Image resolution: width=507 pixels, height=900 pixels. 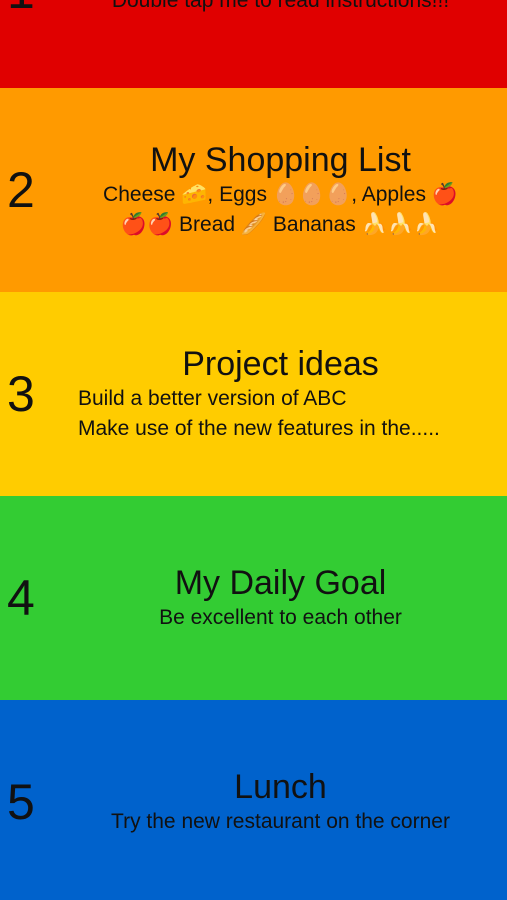 What do you see at coordinates (280, 364) in the screenshot?
I see `note-title: Project ideas` at bounding box center [280, 364].